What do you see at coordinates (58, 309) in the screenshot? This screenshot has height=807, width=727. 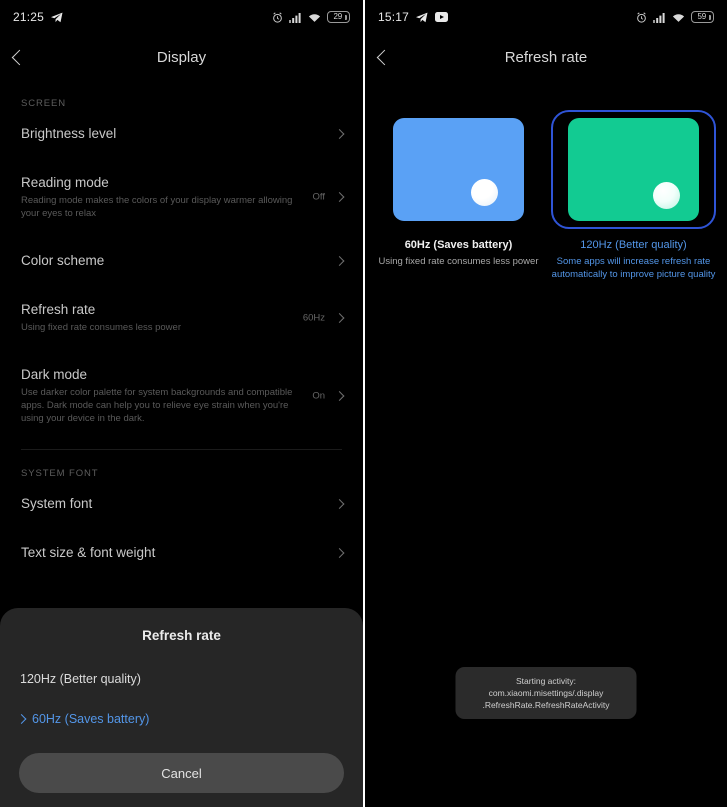 I see `row-title: Refresh rate` at bounding box center [58, 309].